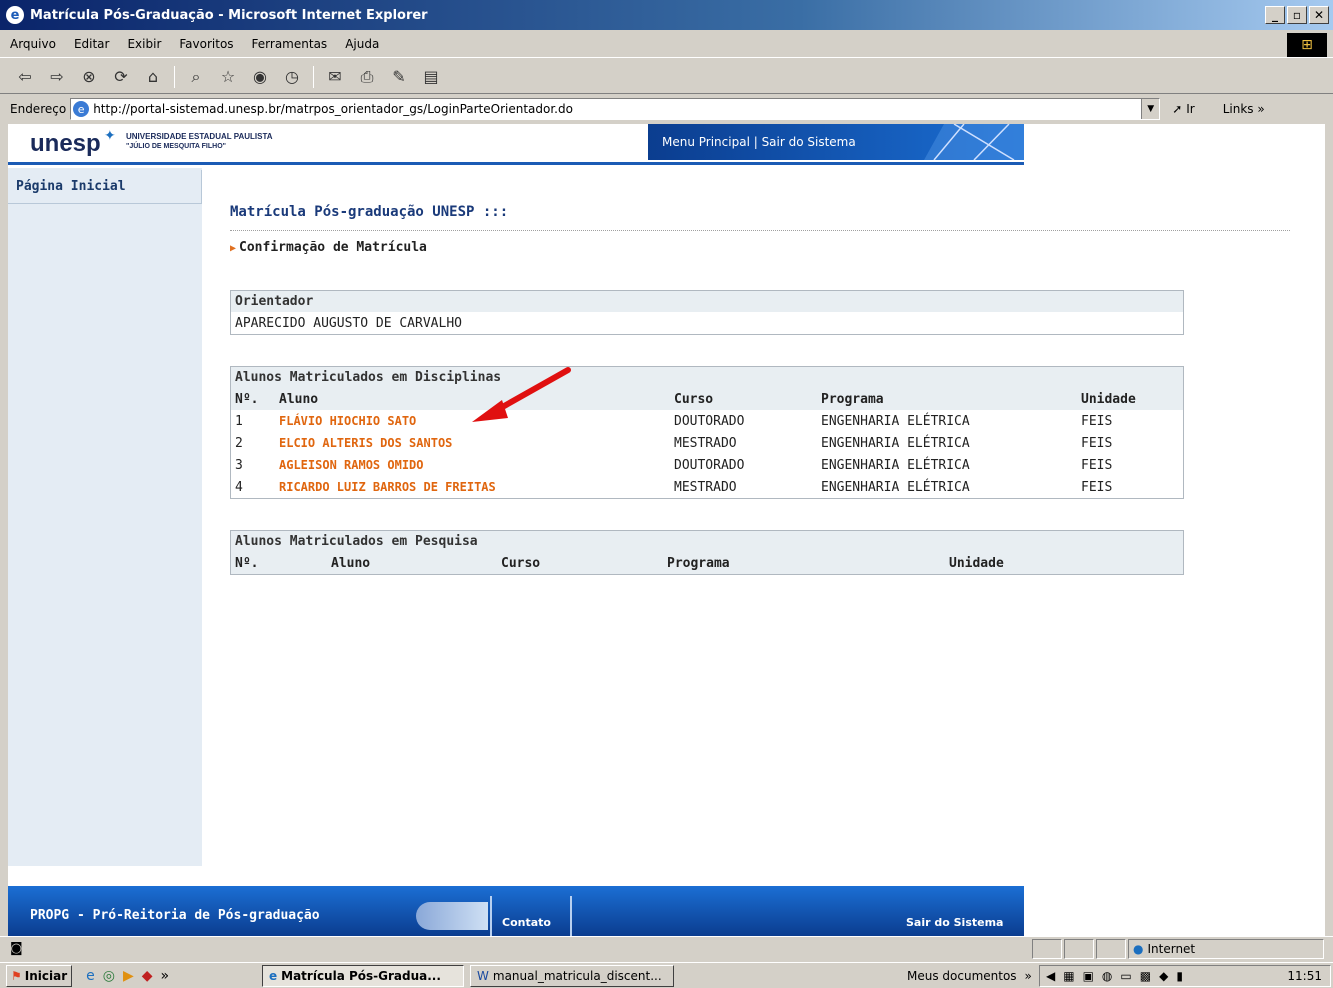 The height and width of the screenshot is (988, 1333). What do you see at coordinates (367, 77) in the screenshot?
I see `print-icon: ⎙` at bounding box center [367, 77].